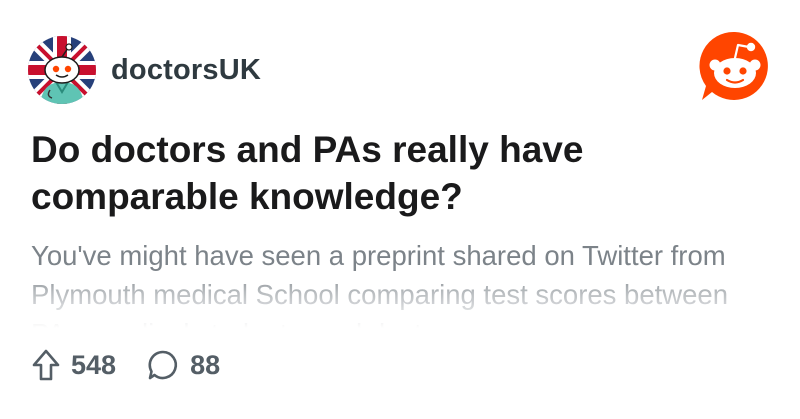 The image size is (800, 419). What do you see at coordinates (205, 364) in the screenshot?
I see `comment-count: 88` at bounding box center [205, 364].